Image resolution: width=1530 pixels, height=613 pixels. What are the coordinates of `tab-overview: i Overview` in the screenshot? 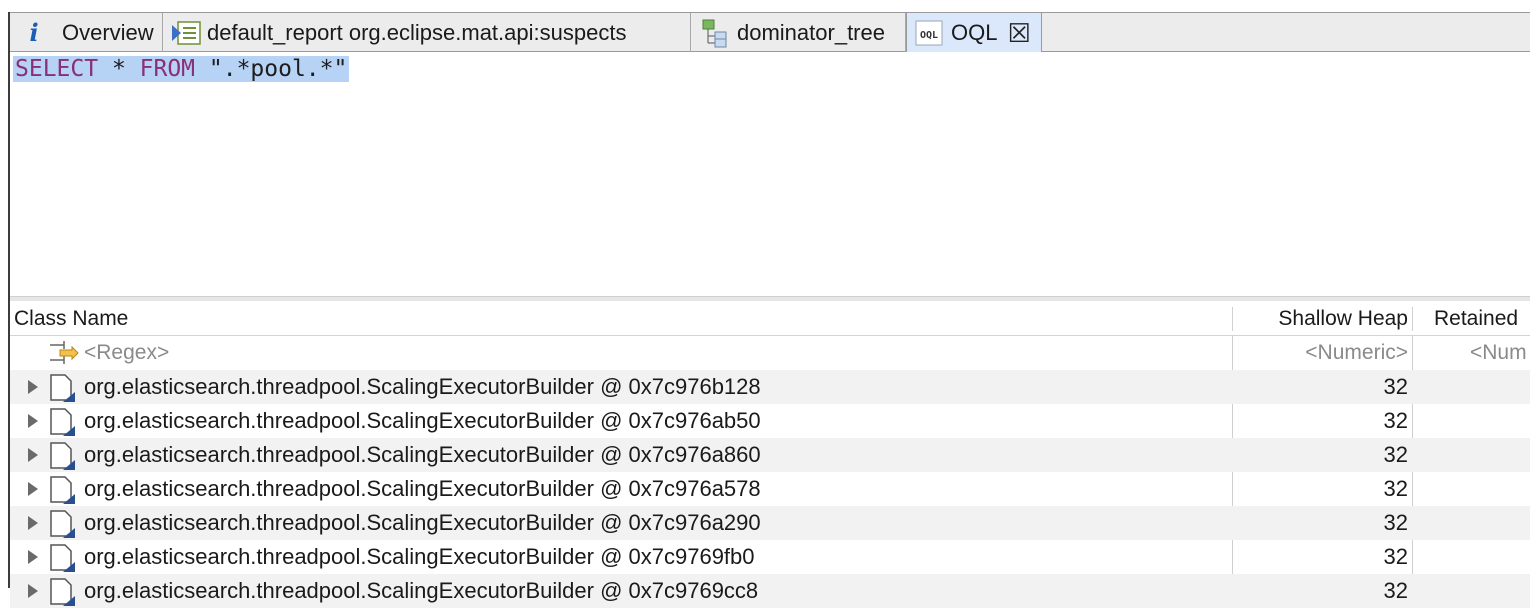 It's located at (86, 32).